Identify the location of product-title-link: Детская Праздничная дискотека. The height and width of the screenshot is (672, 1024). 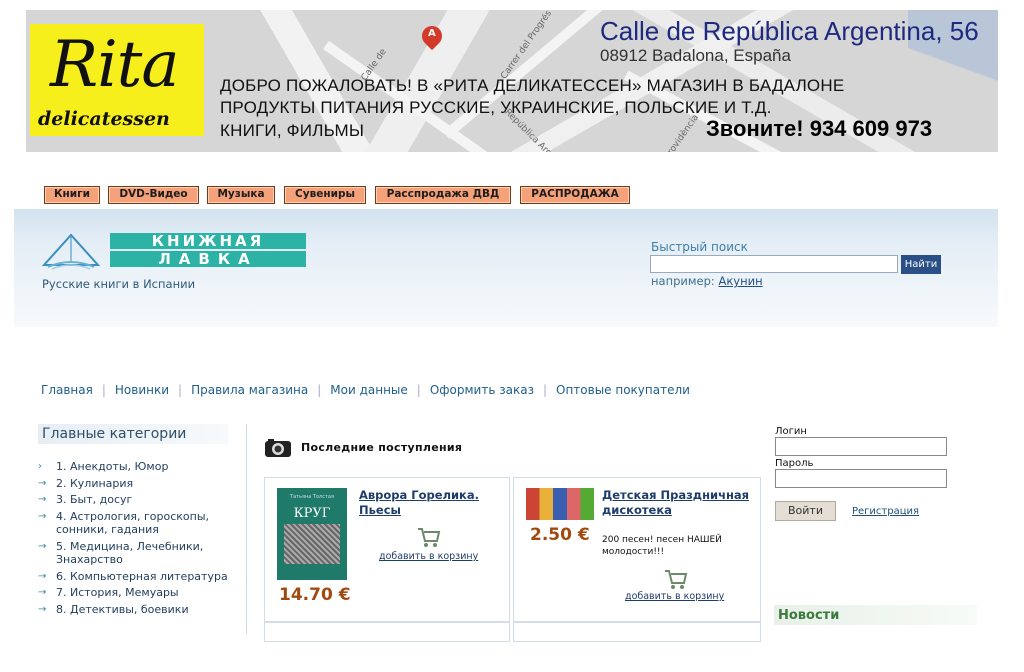
(677, 503).